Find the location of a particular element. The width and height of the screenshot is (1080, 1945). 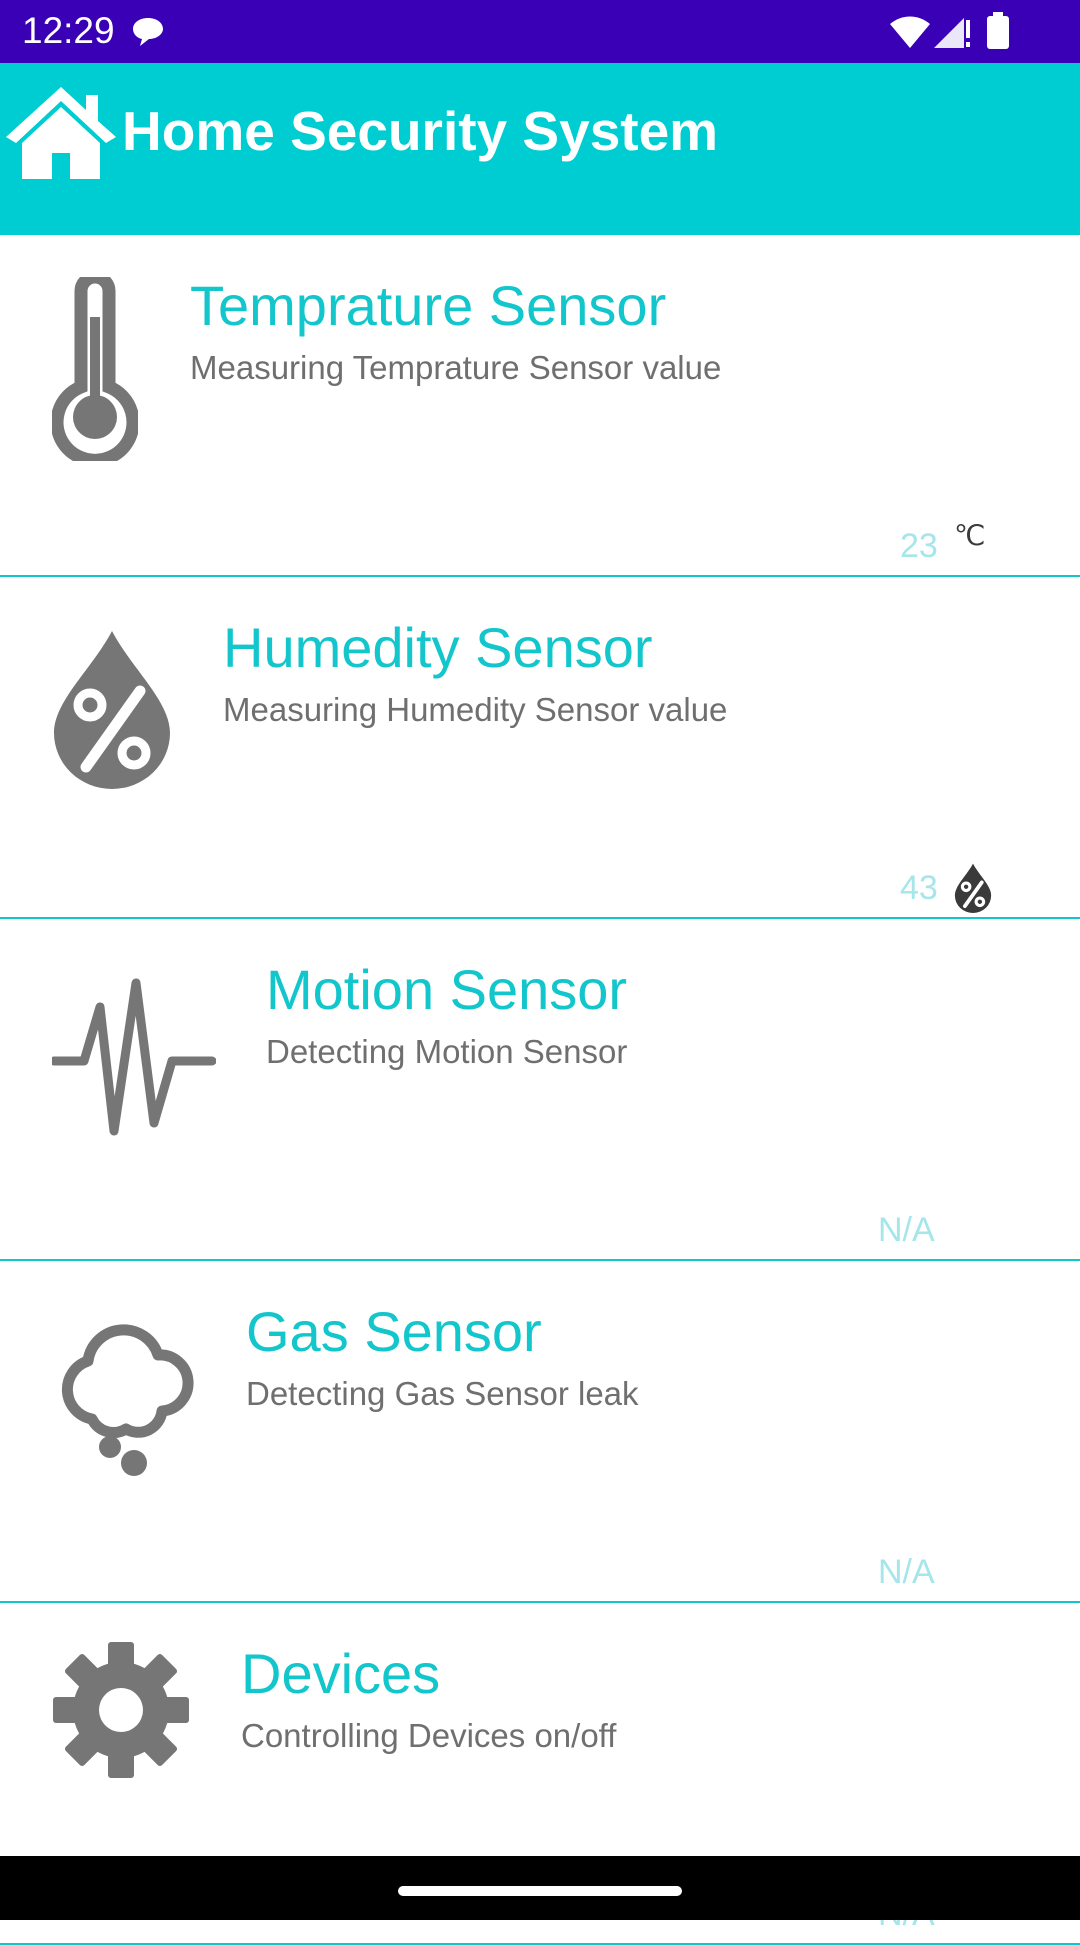

card-subtitle: Controlling Devices on/off is located at coordinates (429, 1735).